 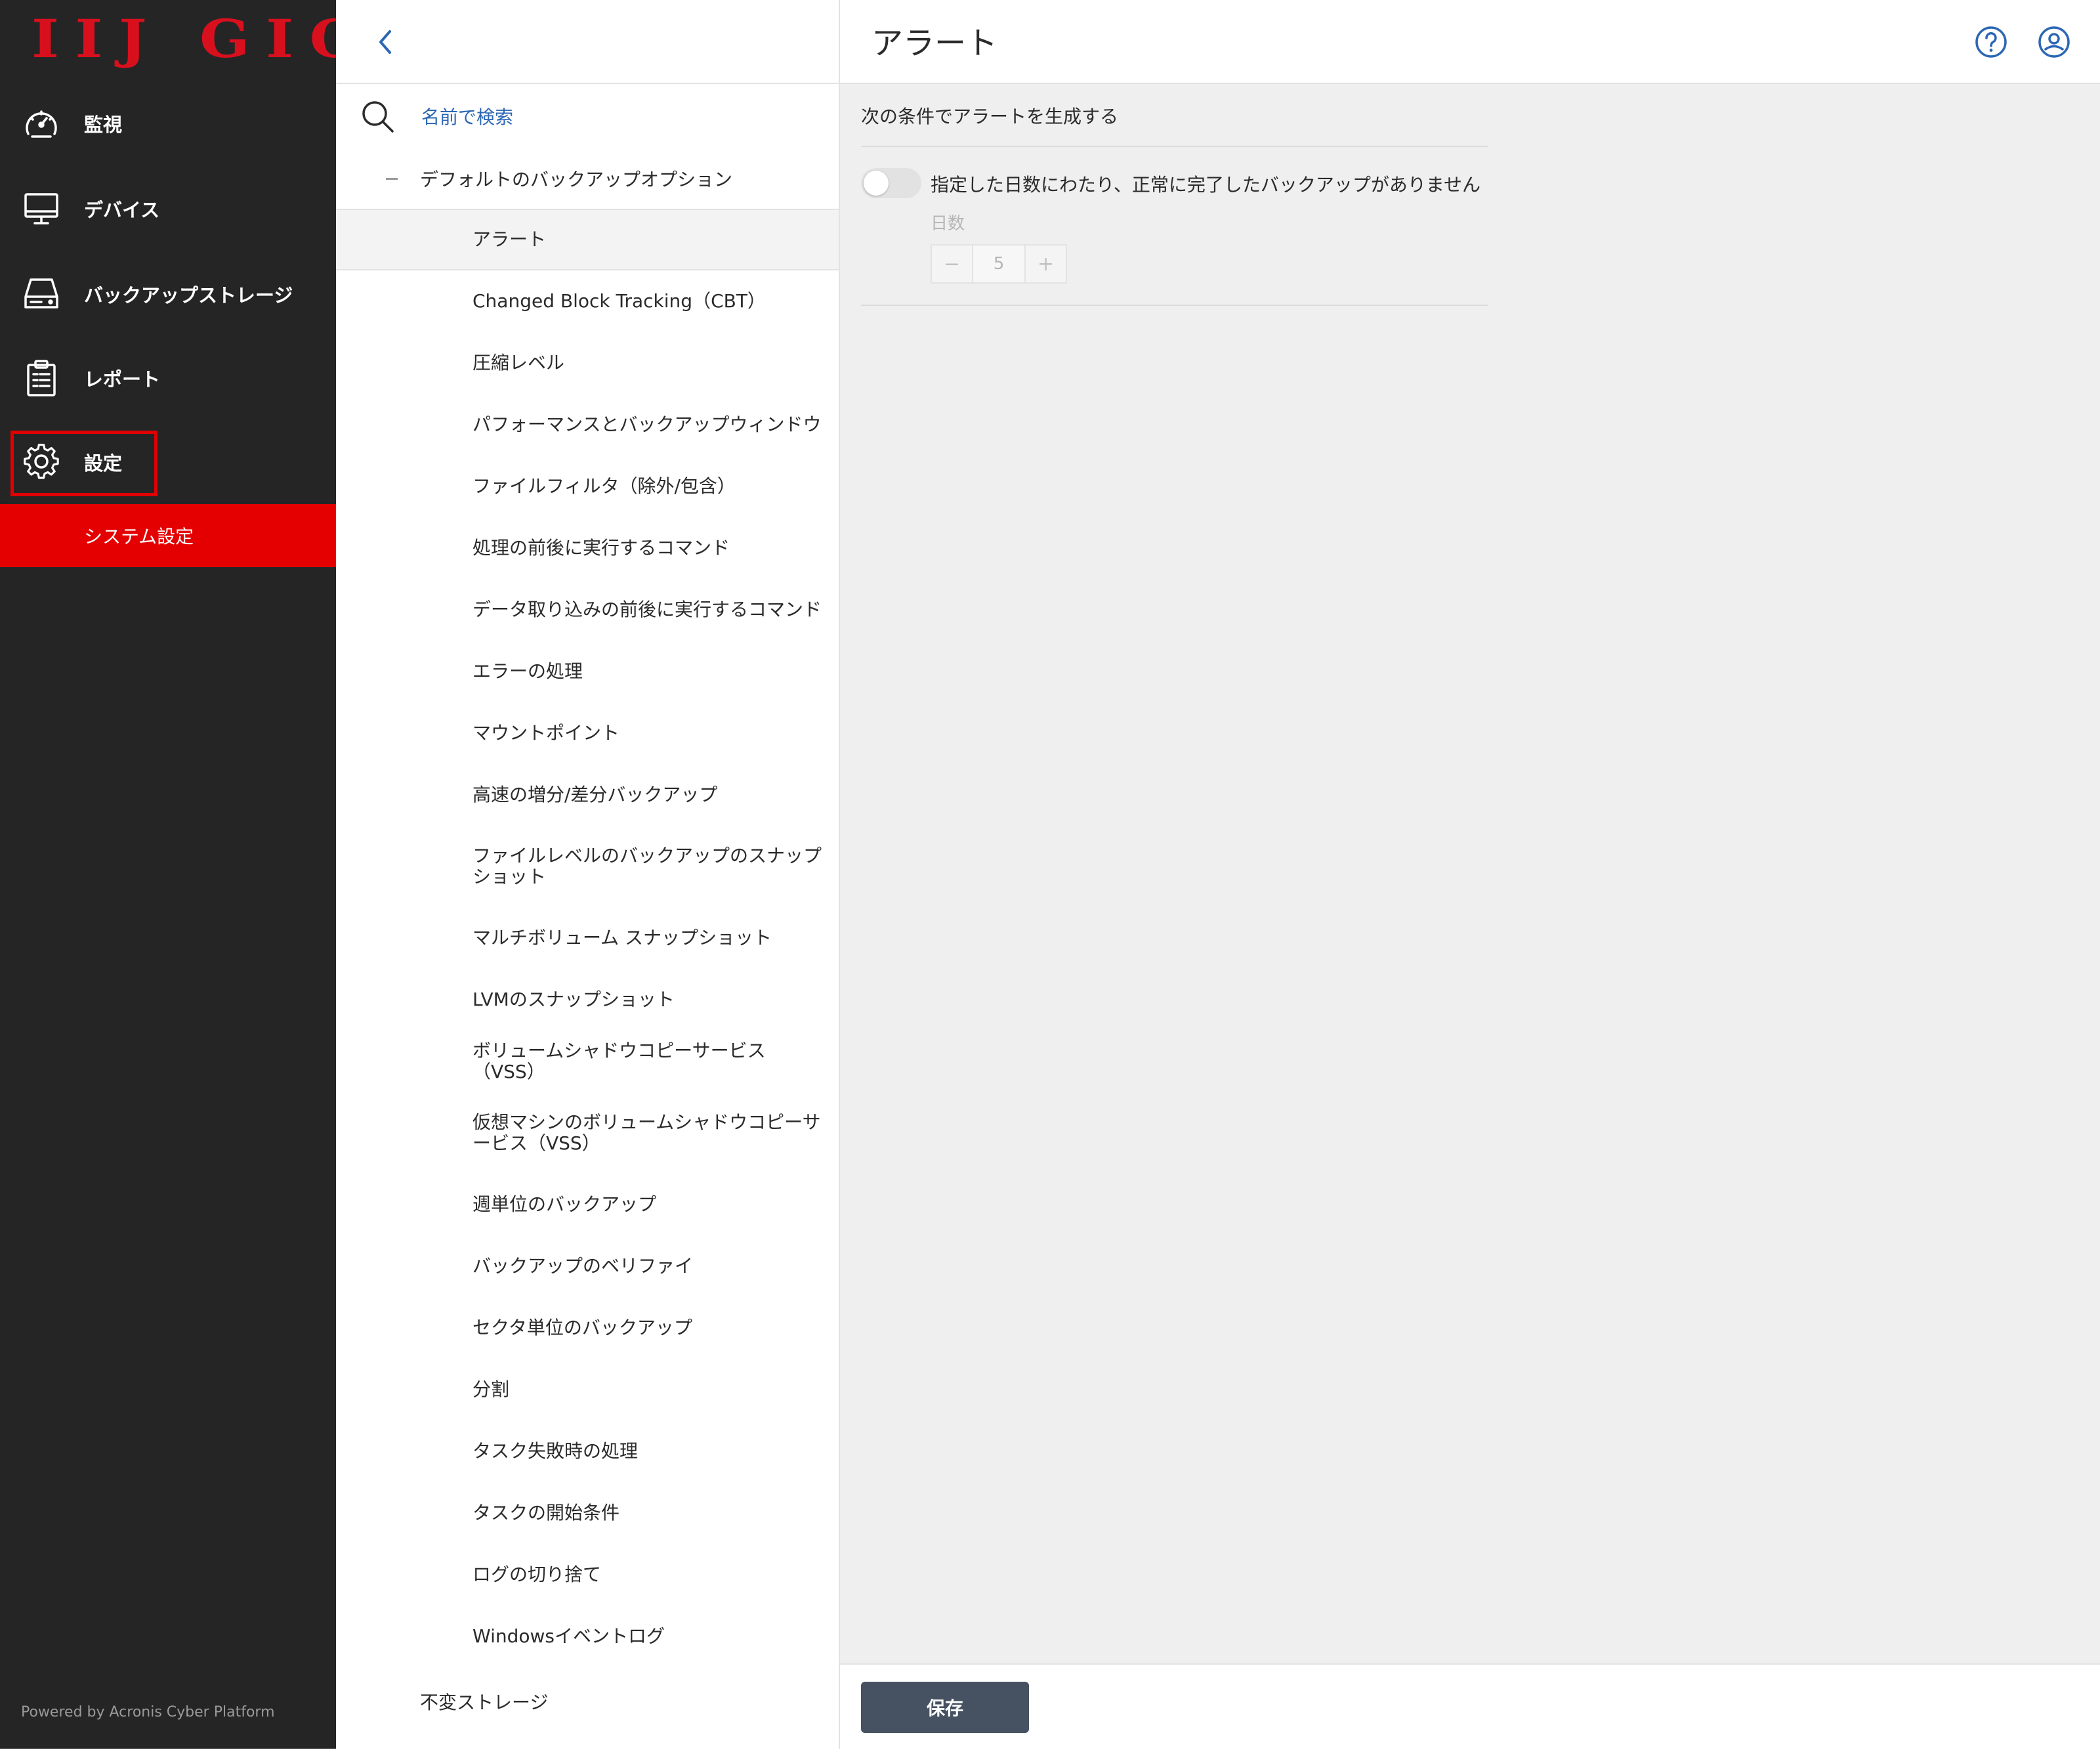 I want to click on tree-item: マウントポイント, so click(x=587, y=733).